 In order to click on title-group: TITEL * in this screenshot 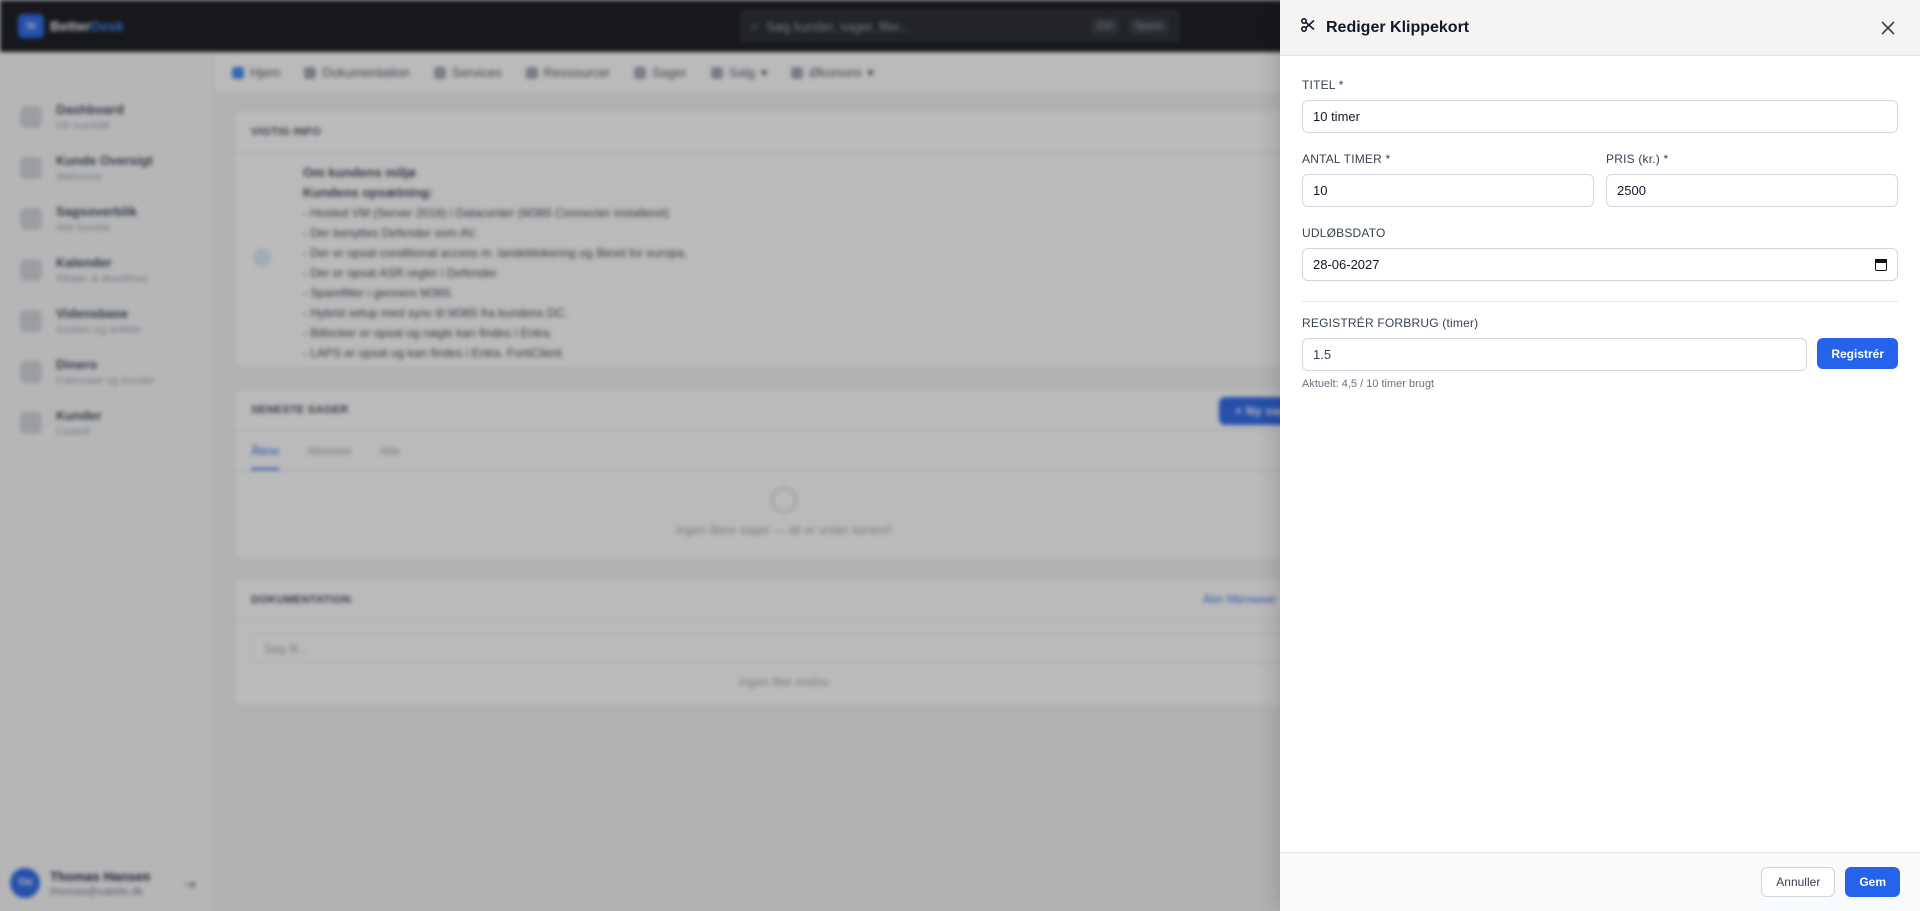, I will do `click(1600, 105)`.